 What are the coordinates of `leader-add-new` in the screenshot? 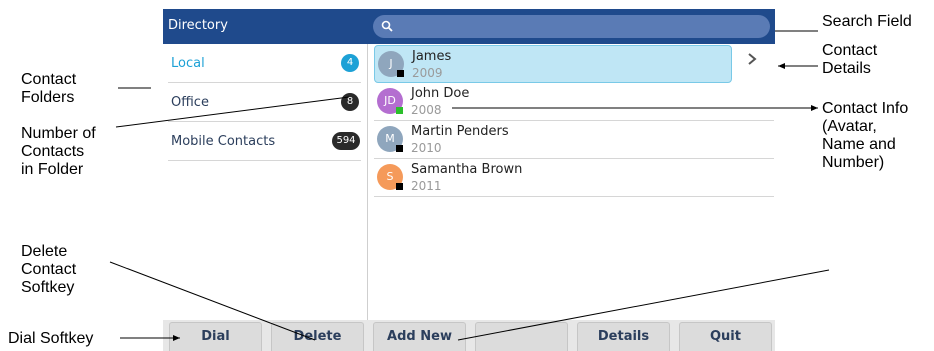 It's located at (643, 305).